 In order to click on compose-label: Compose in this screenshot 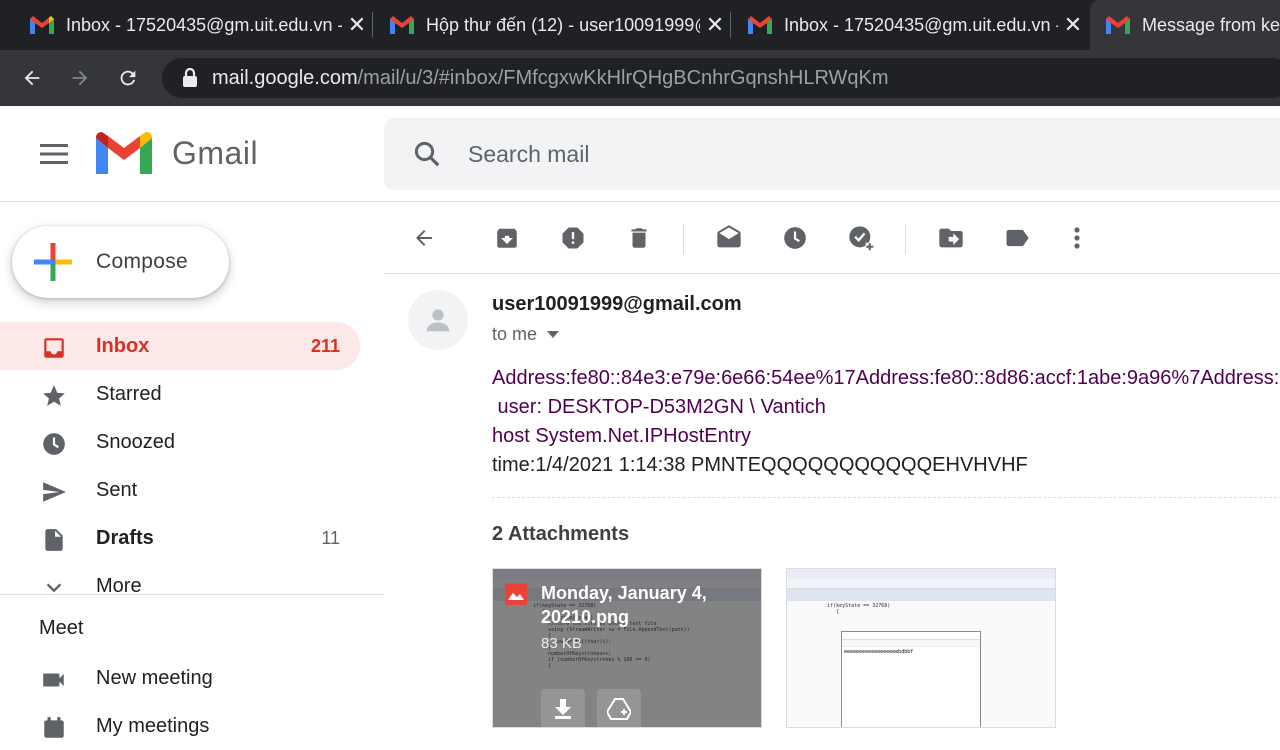, I will do `click(142, 261)`.